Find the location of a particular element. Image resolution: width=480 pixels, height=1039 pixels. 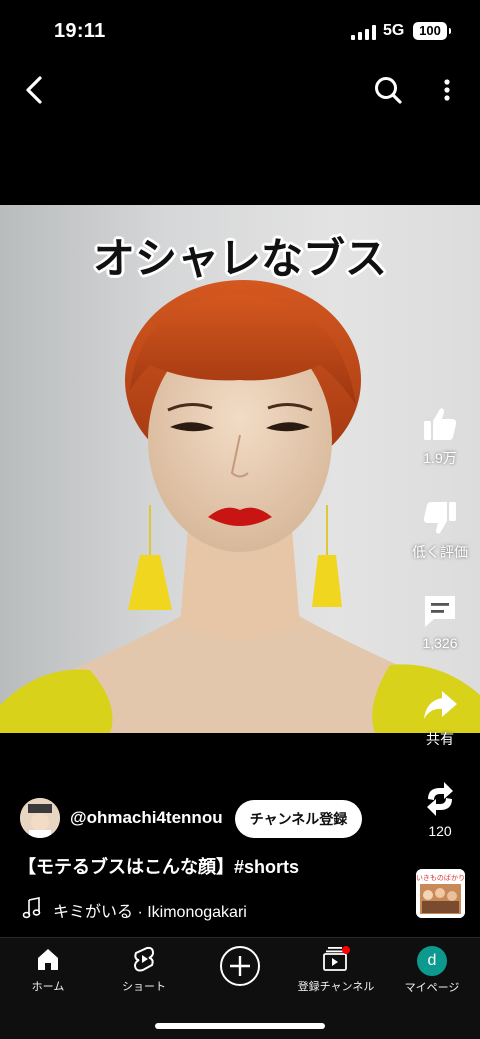

chevron-left-icon is located at coordinates (34, 90).